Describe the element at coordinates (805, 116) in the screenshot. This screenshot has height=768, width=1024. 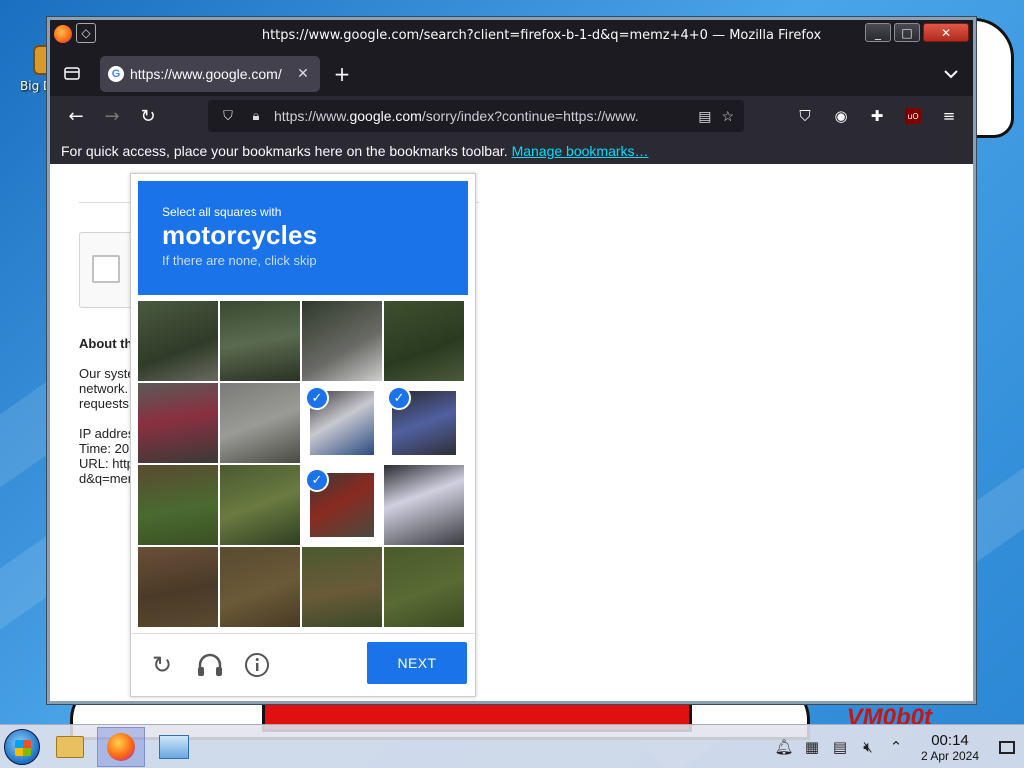
I see `pocket-icon: ⛉` at that location.